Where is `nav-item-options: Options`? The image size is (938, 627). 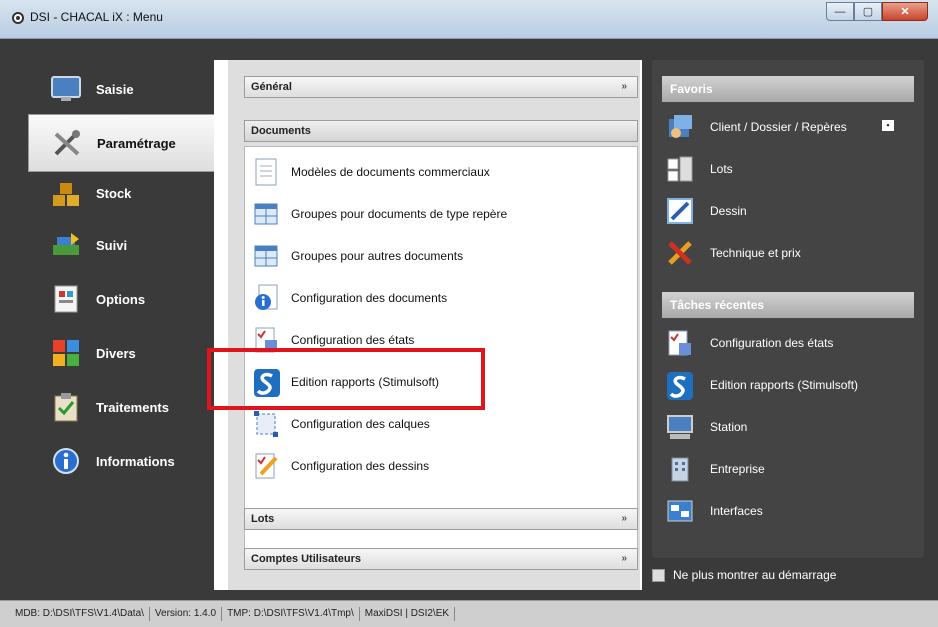 nav-item-options: Options is located at coordinates (114, 299).